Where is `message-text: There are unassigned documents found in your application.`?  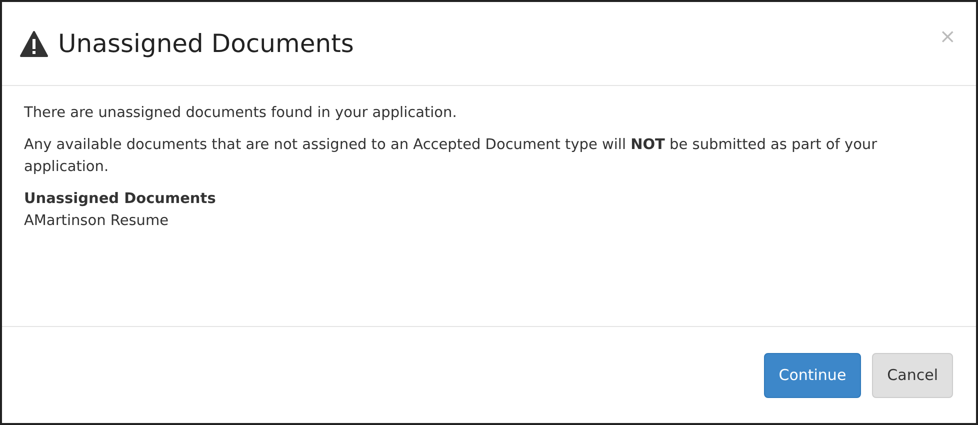
message-text: There are unassigned documents found in your application. is located at coordinates (241, 113).